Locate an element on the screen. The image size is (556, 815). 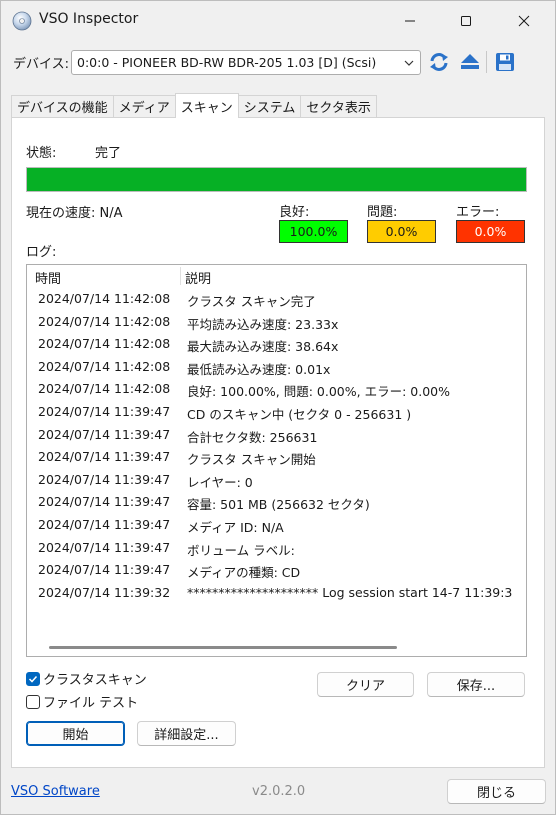
log-row: 2024/07/14 11:39:47 メディア ID: N/A is located at coordinates (276, 525).